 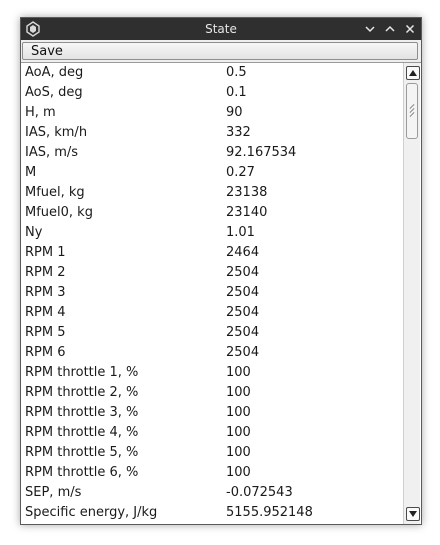 What do you see at coordinates (212, 373) in the screenshot?
I see `list-item: RPM throttle 1, % 100` at bounding box center [212, 373].